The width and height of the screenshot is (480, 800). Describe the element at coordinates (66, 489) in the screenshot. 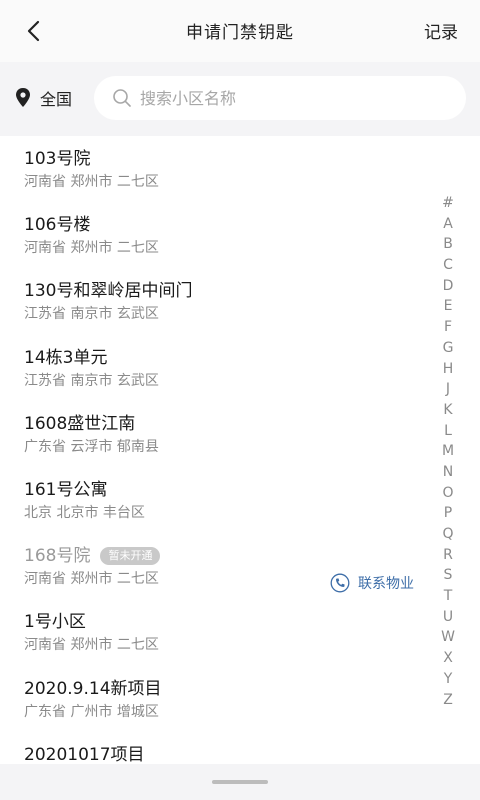

I see `community-name: 161号公寓` at that location.